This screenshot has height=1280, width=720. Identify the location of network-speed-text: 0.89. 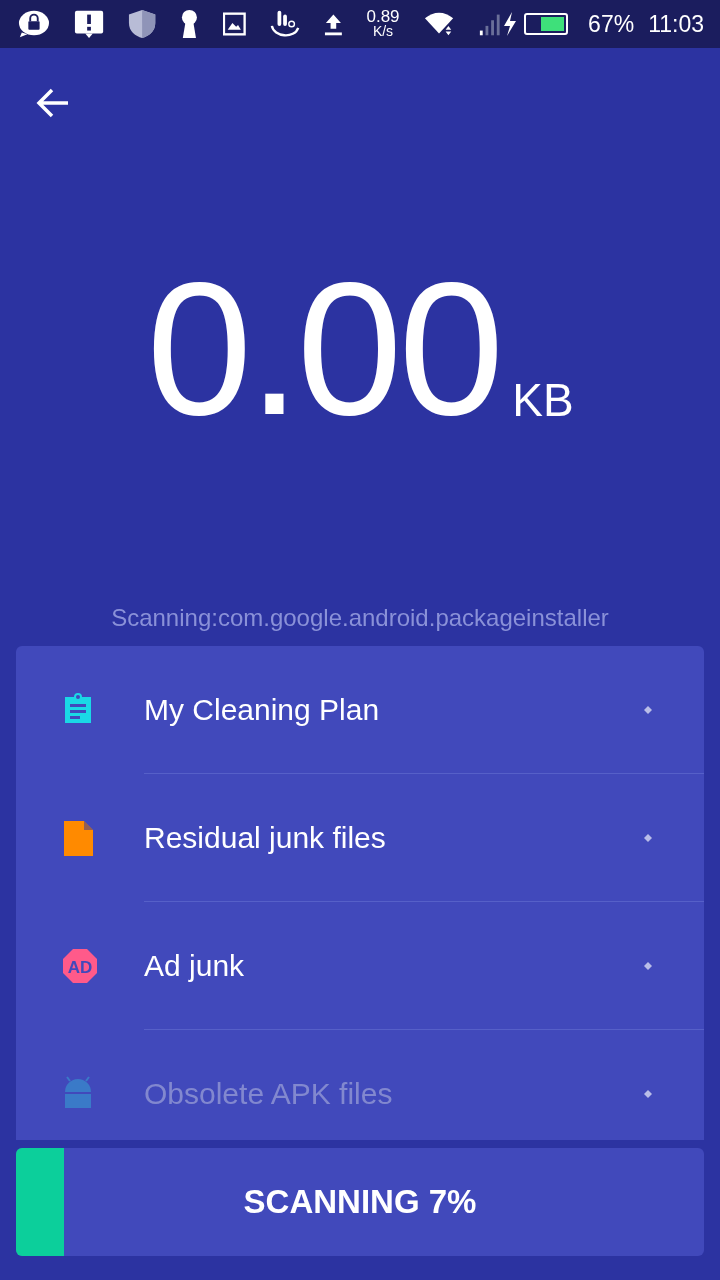
(383, 16).